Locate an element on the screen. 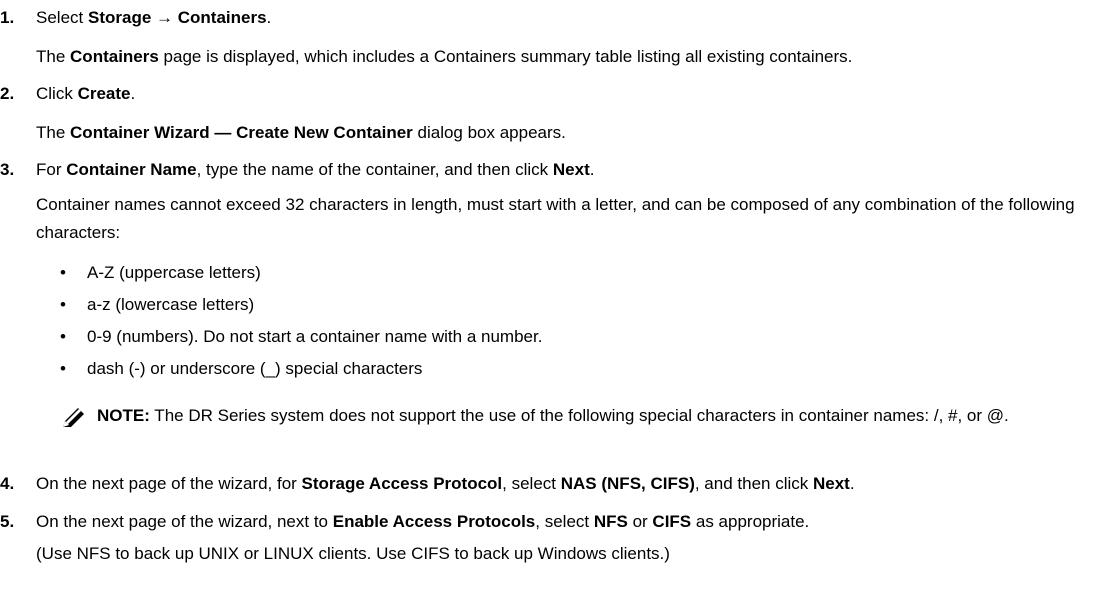  create-label: Create is located at coordinates (104, 93).